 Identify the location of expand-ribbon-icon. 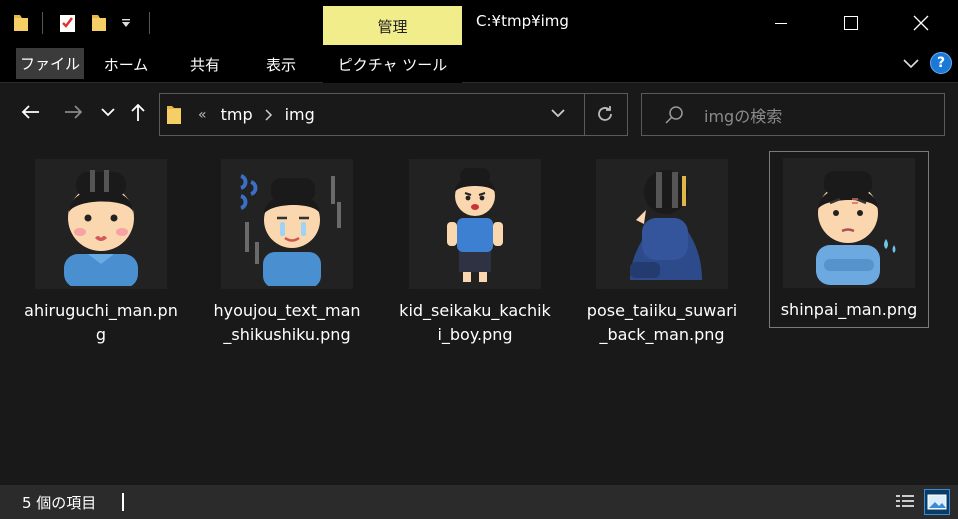
(911, 63).